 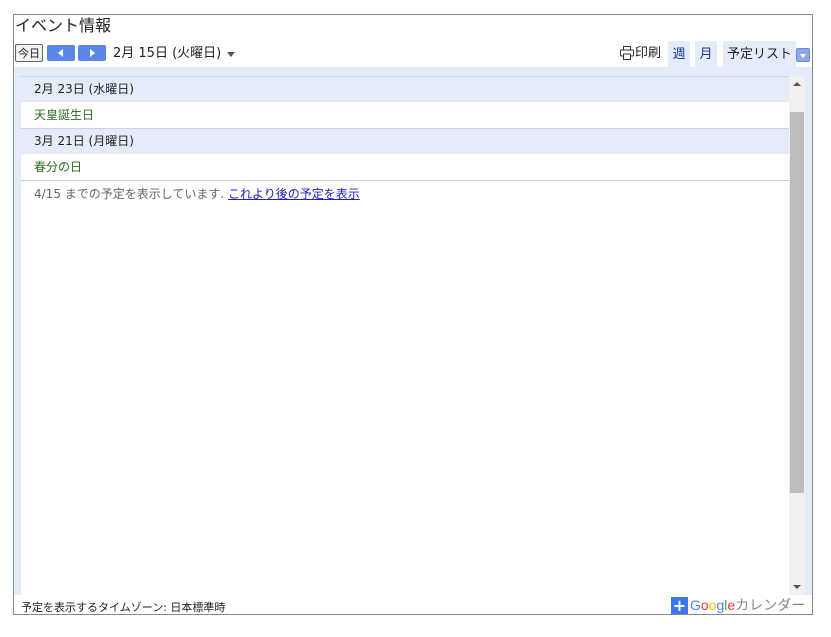 I want to click on google-logo: Google, so click(x=712, y=605).